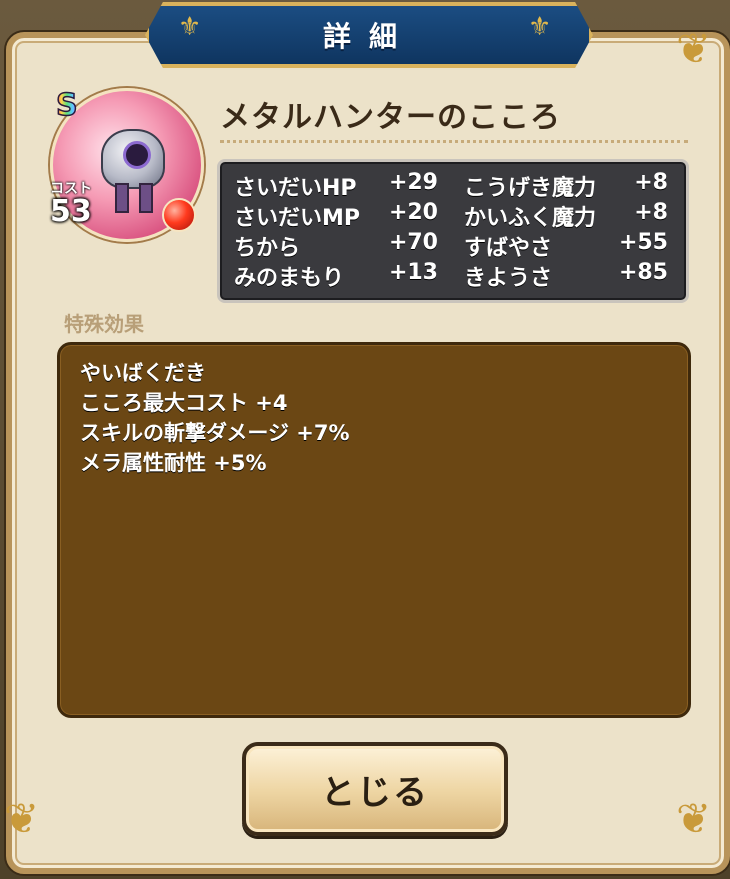  I want to click on stat-value: +55, so click(643, 242).